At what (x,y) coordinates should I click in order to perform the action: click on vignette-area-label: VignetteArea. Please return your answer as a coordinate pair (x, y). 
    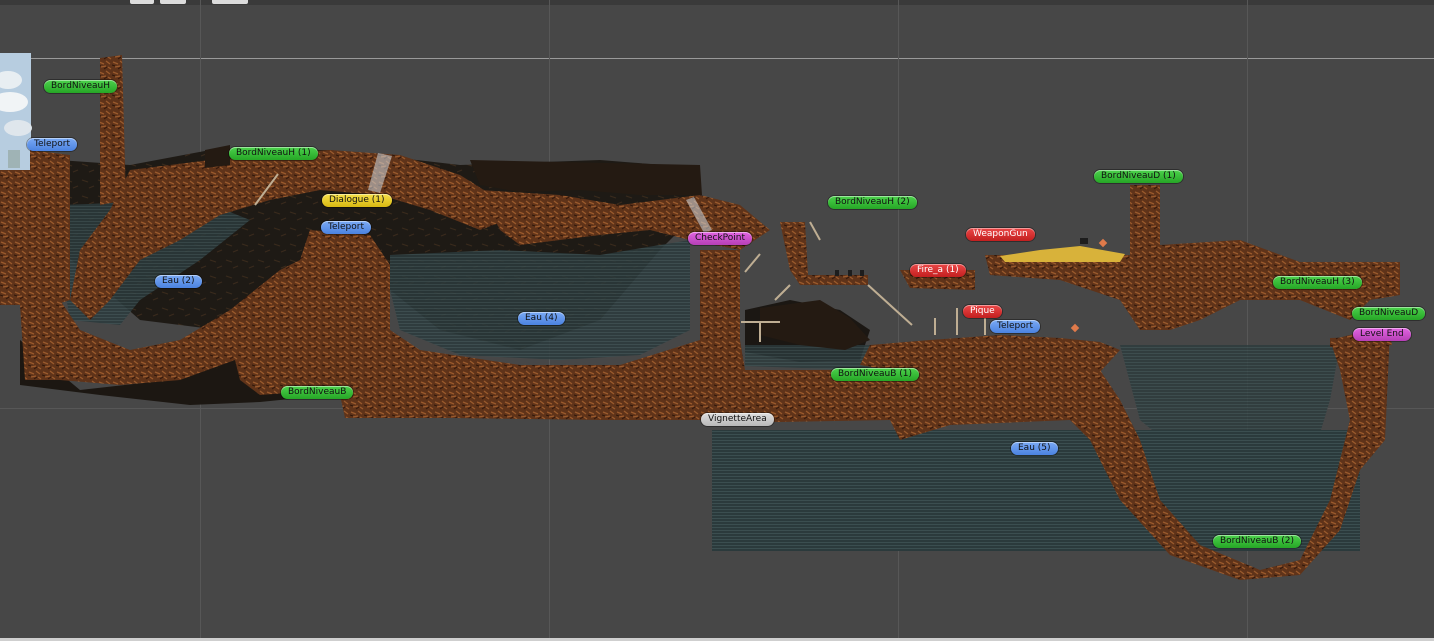
    Looking at the image, I should click on (737, 419).